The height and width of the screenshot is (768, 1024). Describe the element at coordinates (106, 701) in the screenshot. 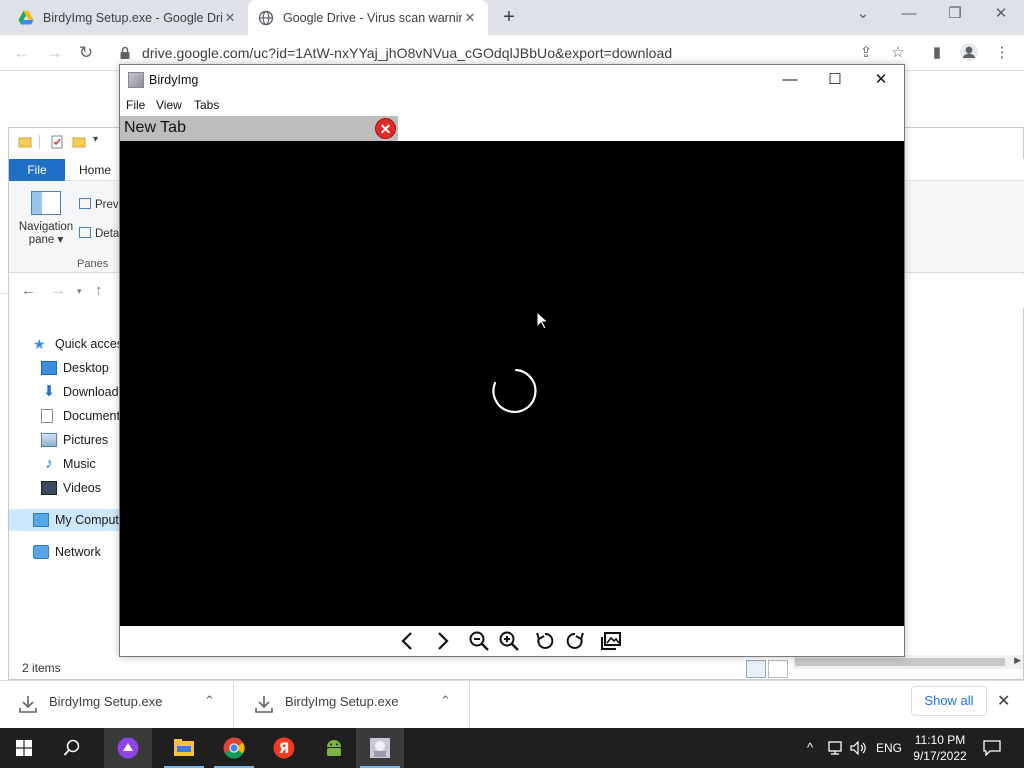

I see `download-filename: BirdyImg Setup.exe` at that location.